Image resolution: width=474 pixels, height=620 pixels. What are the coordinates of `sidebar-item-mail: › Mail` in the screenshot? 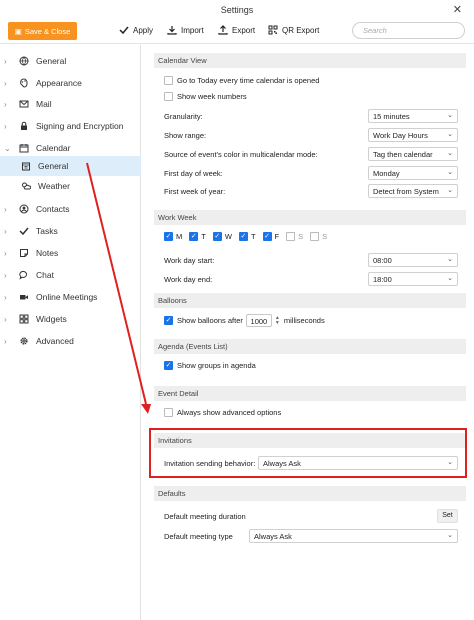 It's located at (70, 104).